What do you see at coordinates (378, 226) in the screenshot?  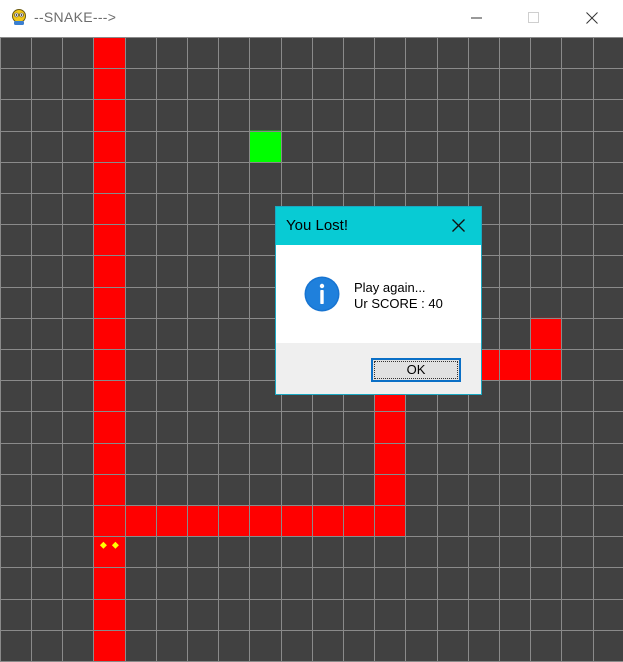 I see `dialog-header: You Lost!` at bounding box center [378, 226].